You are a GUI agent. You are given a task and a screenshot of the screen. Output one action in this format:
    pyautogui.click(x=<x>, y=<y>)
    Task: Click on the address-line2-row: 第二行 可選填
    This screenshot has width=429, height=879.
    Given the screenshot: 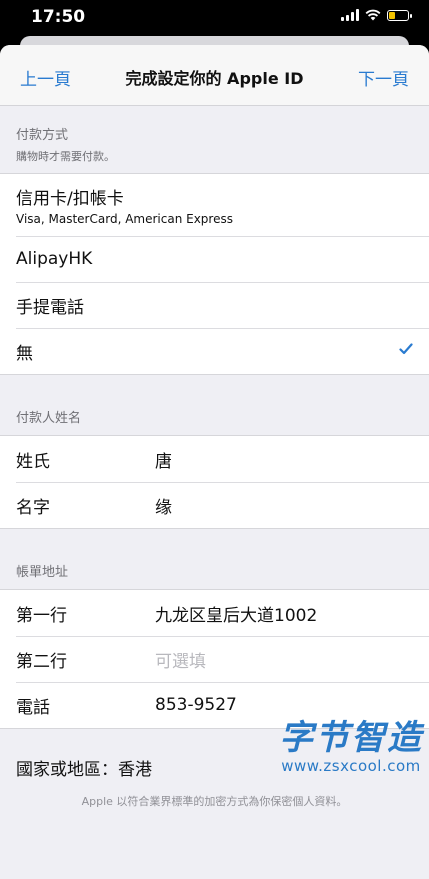 What is the action you would take?
    pyautogui.click(x=214, y=659)
    